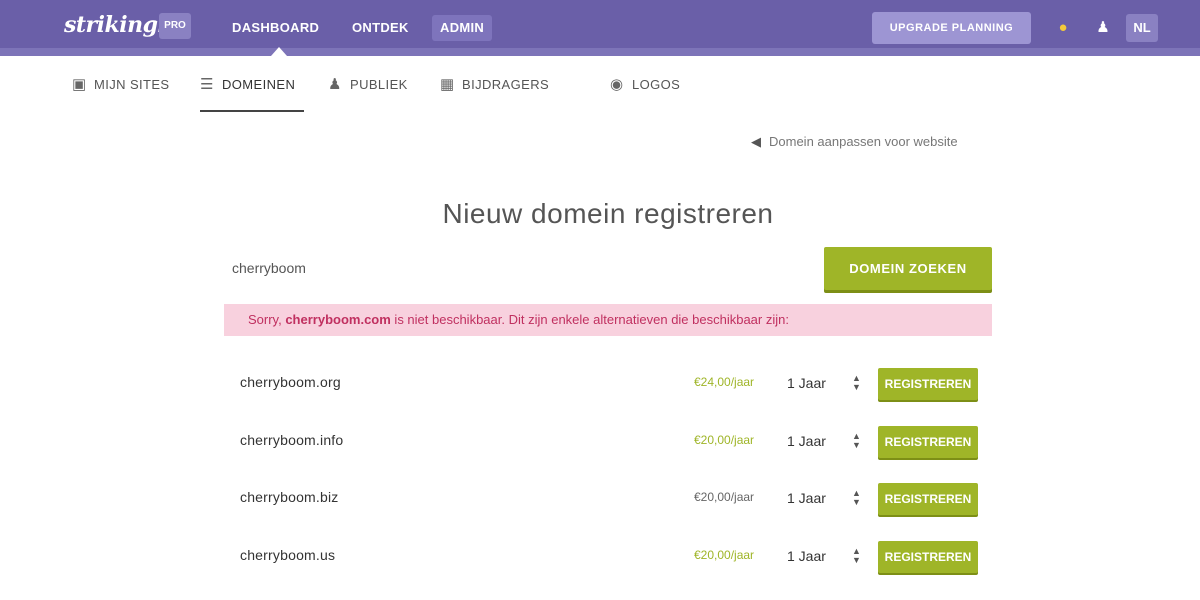 The image size is (1200, 600). I want to click on subnav-contributors: ▦ BIJDRAGERS, so click(494, 85).